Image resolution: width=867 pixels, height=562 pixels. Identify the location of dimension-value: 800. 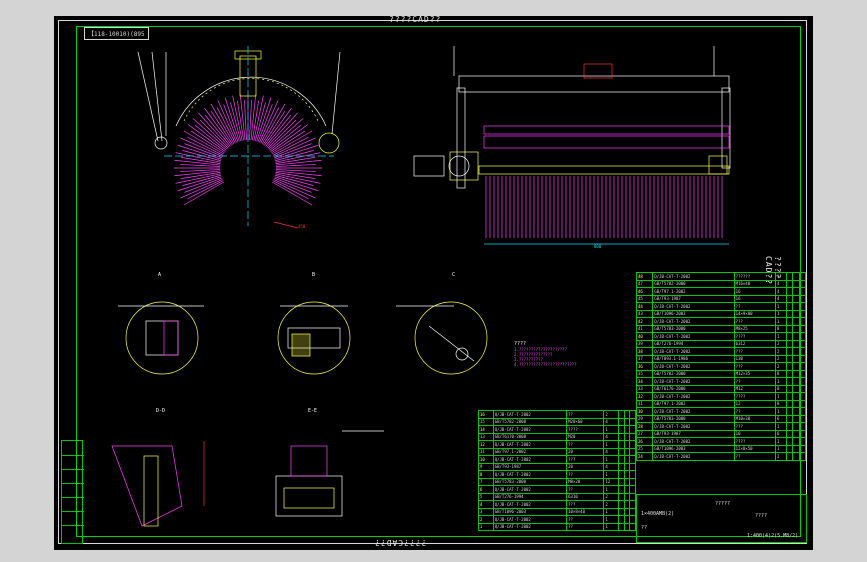
(598, 246).